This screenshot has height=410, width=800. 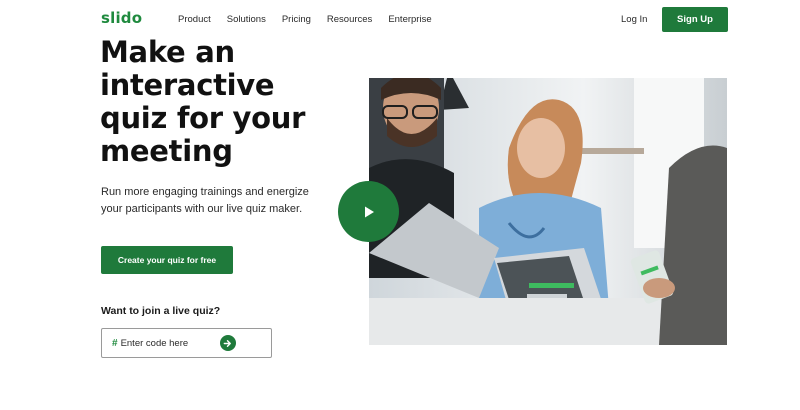 I want to click on join-submit-button, so click(x=227, y=343).